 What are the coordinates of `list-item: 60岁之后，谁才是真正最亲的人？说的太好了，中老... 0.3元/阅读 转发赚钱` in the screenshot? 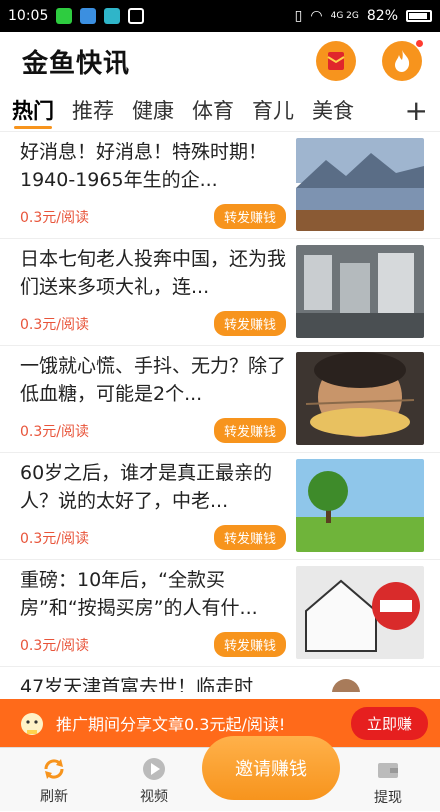 It's located at (220, 506).